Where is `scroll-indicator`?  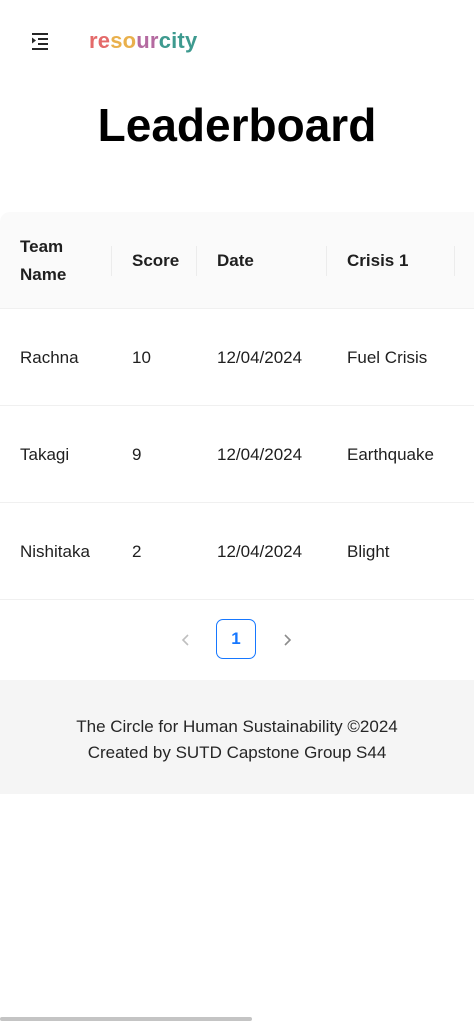
scroll-indicator is located at coordinates (126, 1019).